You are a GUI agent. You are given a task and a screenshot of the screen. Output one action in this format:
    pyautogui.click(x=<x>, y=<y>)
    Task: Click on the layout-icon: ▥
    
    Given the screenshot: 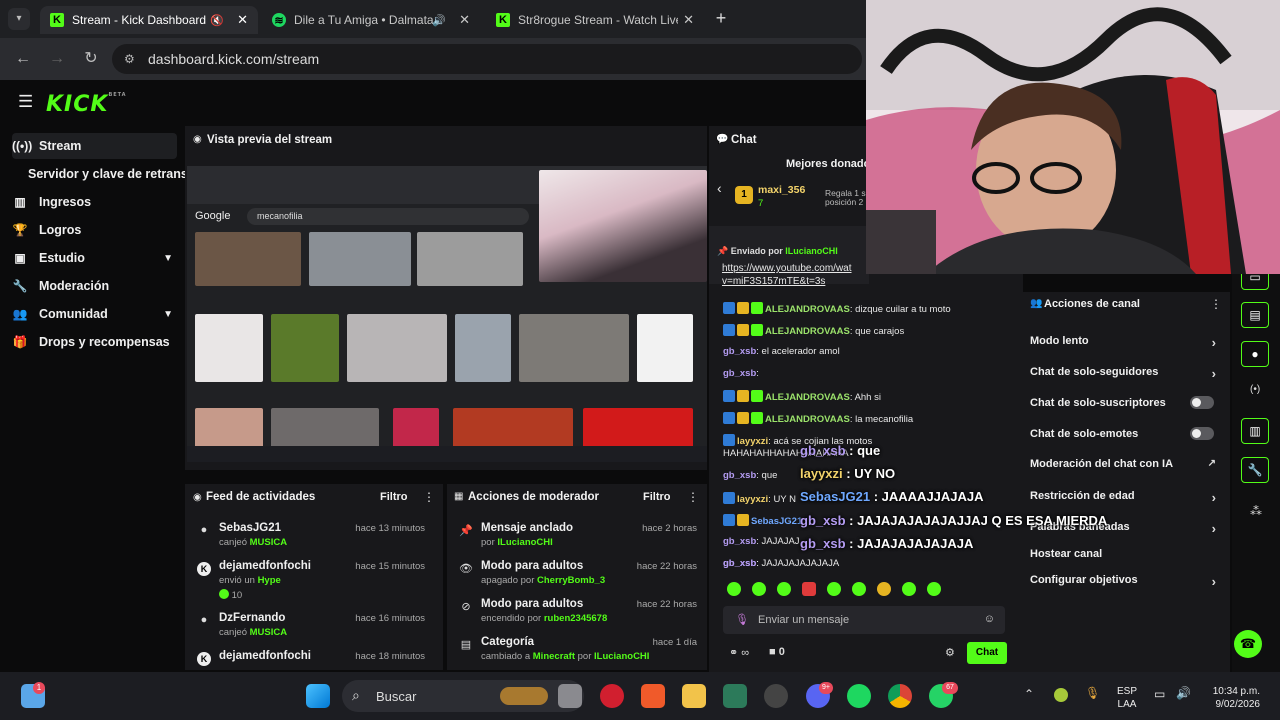 What is the action you would take?
    pyautogui.click(x=1255, y=431)
    